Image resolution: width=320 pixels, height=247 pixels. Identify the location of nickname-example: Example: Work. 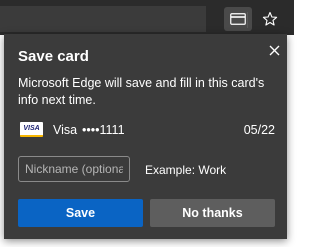
(186, 170).